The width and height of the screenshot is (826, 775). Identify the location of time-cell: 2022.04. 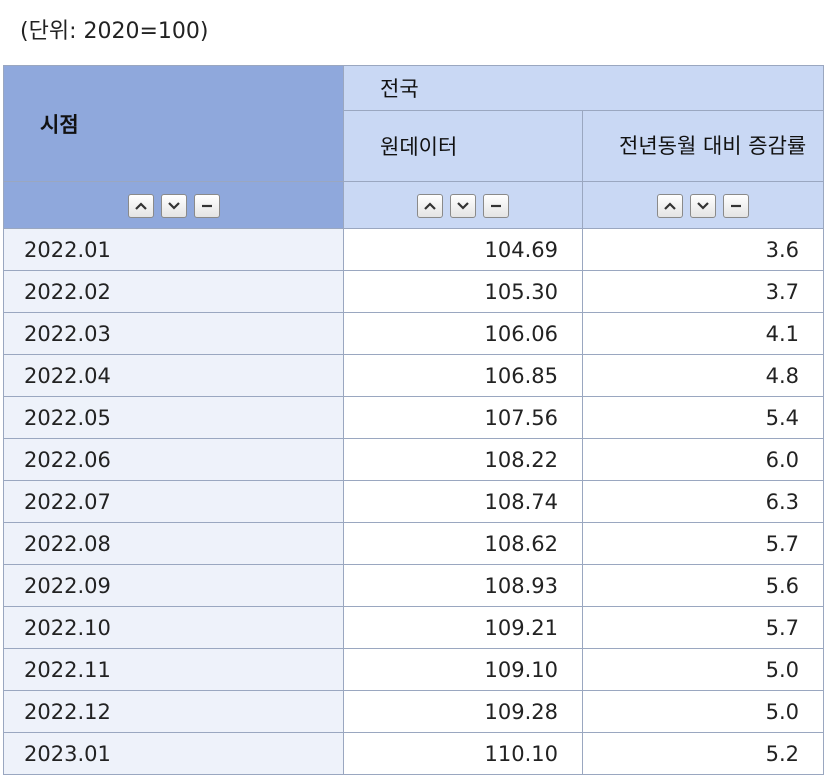
(173, 375).